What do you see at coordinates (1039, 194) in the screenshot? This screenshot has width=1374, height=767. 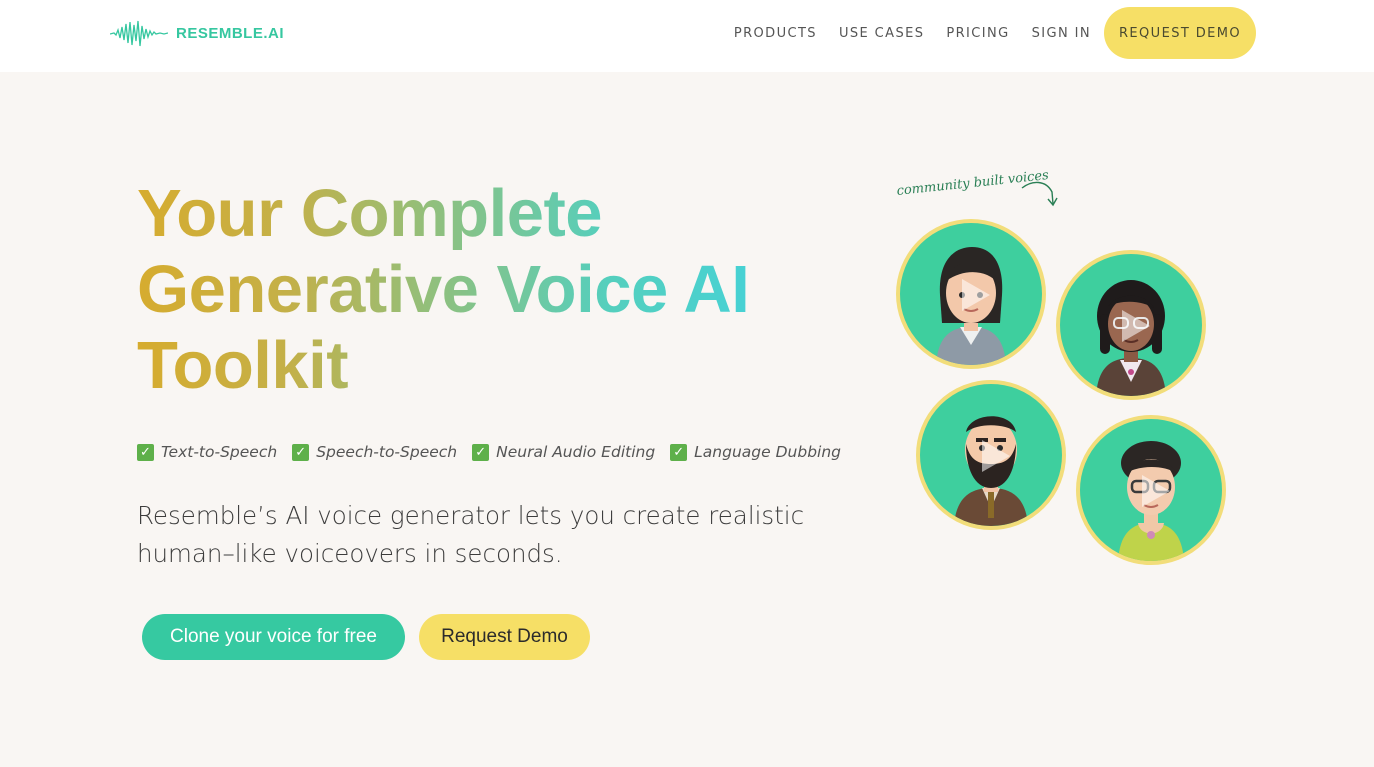 I see `curved-arrow-icon` at bounding box center [1039, 194].